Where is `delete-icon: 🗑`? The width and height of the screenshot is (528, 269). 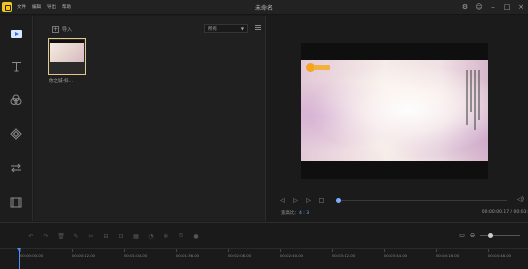
delete-icon: 🗑 is located at coordinates (61, 236).